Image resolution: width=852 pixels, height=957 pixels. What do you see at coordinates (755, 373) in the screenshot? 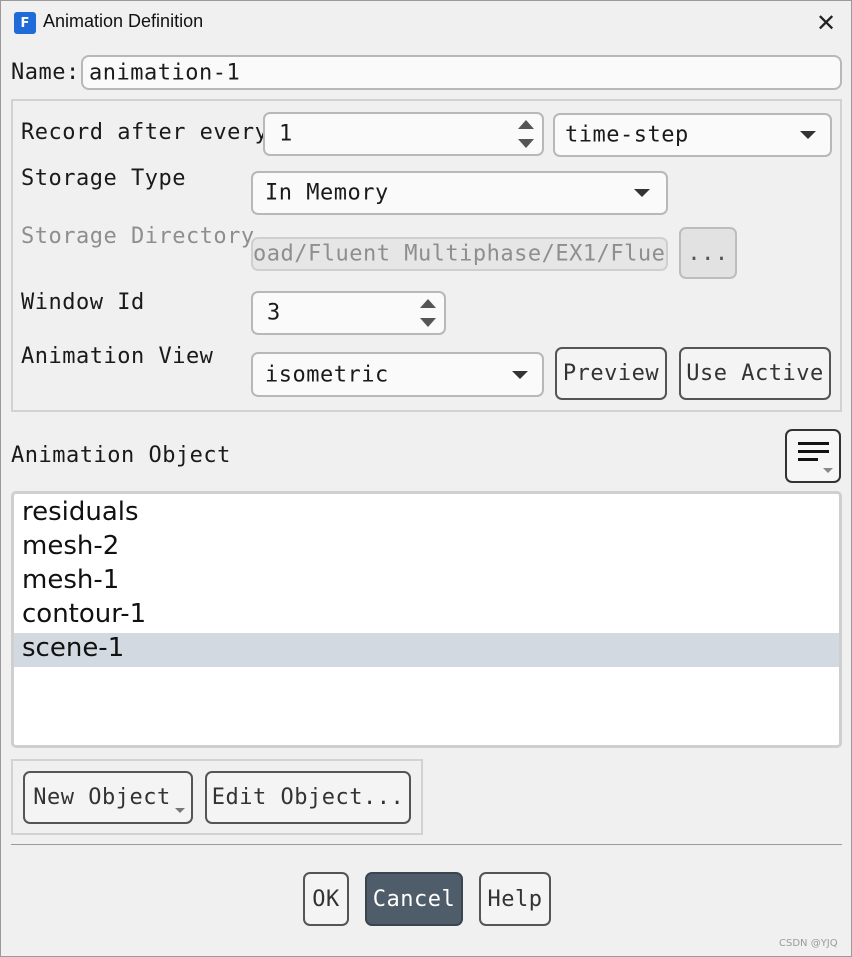
I see `use-active-button: Use Active` at bounding box center [755, 373].